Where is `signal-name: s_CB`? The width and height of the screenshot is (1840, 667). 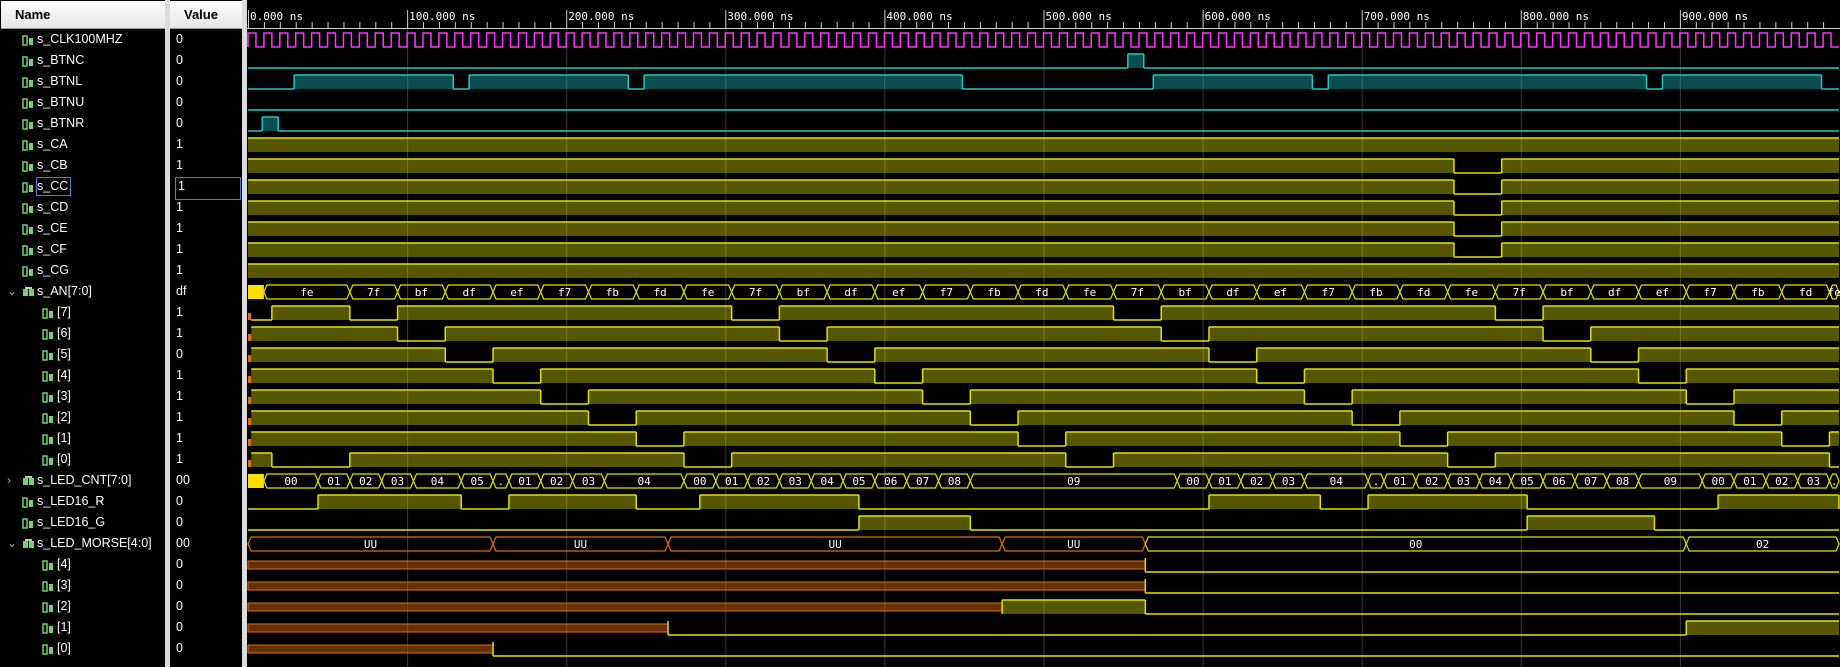
signal-name: s_CB is located at coordinates (52, 165).